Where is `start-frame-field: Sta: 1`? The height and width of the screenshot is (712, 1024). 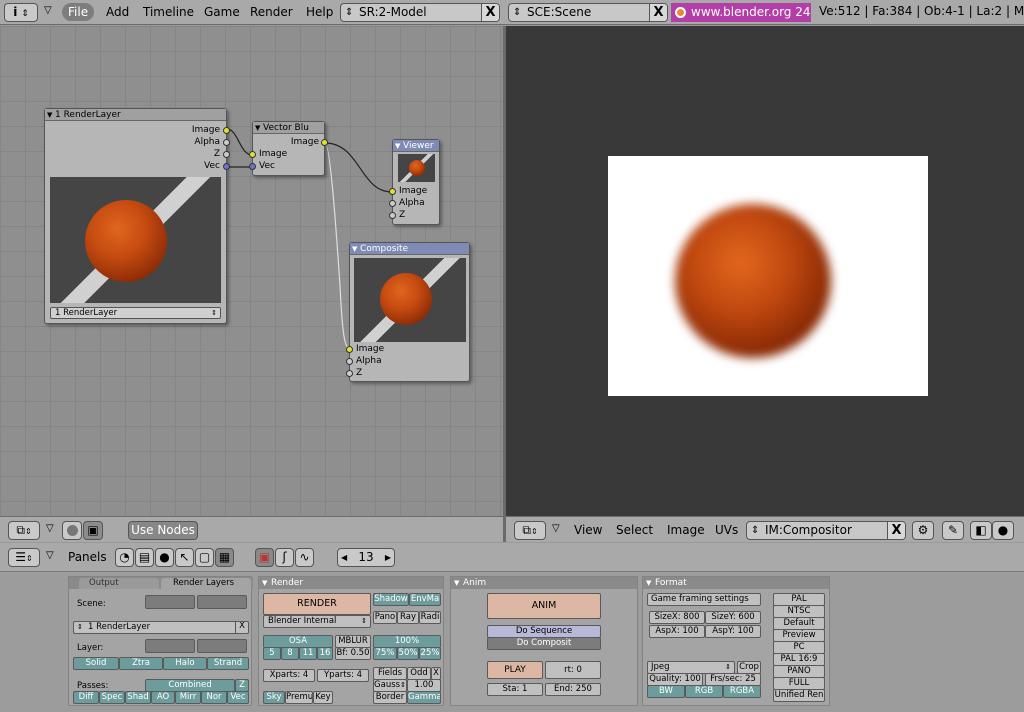 start-frame-field: Sta: 1 is located at coordinates (515, 689).